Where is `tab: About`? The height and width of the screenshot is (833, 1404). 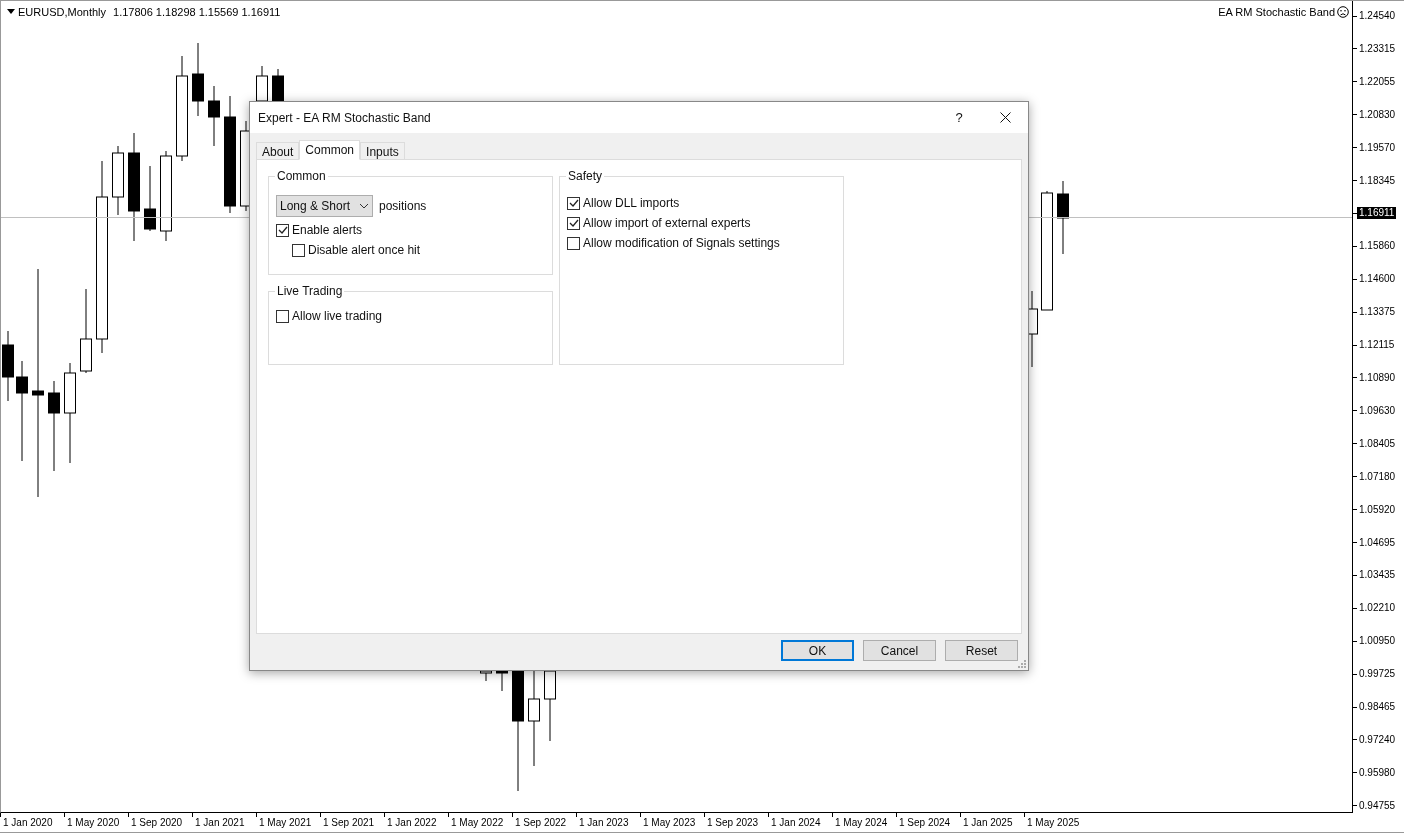
tab: About is located at coordinates (278, 151).